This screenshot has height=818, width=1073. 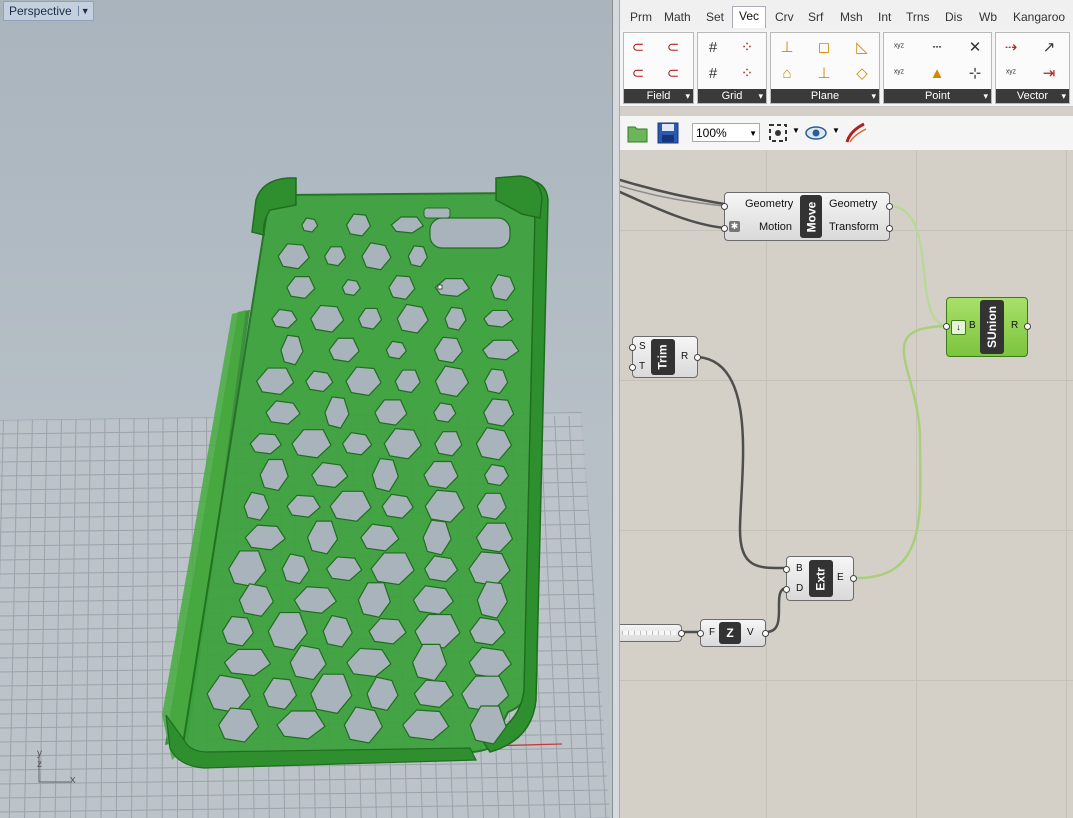 I want to click on tab-trns: Trns, so click(x=918, y=17).